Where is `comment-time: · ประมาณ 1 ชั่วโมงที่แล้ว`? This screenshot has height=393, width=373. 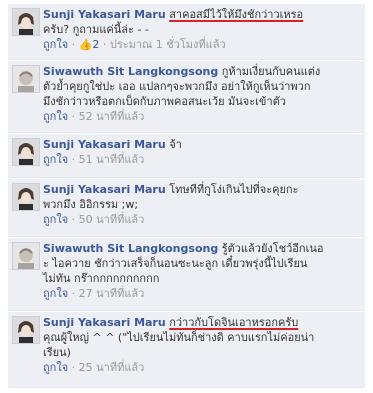
comment-time: · ประมาณ 1 ชั่วโมงที่แล้ว is located at coordinates (162, 44).